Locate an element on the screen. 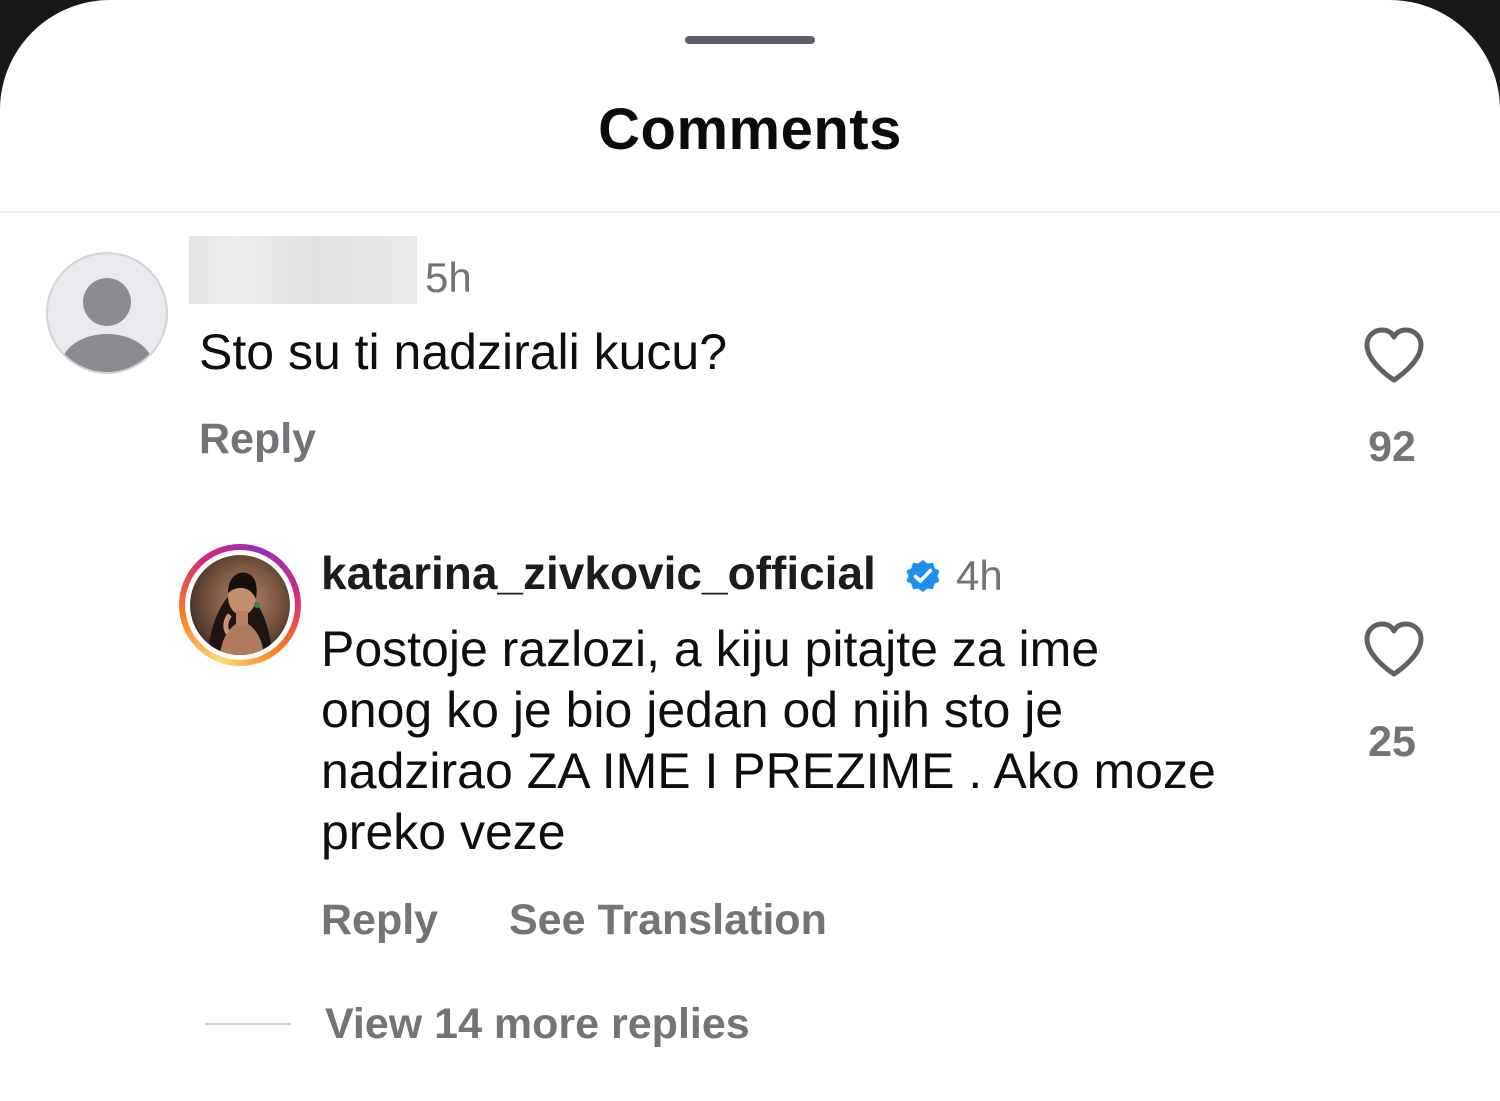 This screenshot has width=1500, height=1101. verified-badge-icon is located at coordinates (923, 576).